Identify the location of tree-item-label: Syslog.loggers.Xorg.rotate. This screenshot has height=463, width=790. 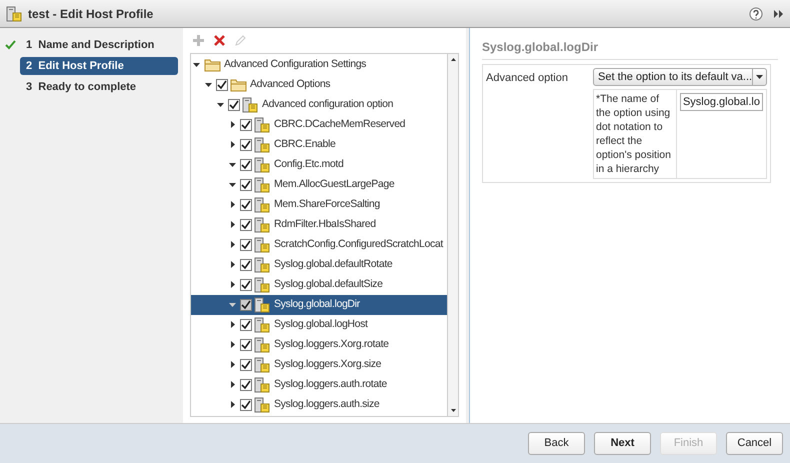
(331, 344).